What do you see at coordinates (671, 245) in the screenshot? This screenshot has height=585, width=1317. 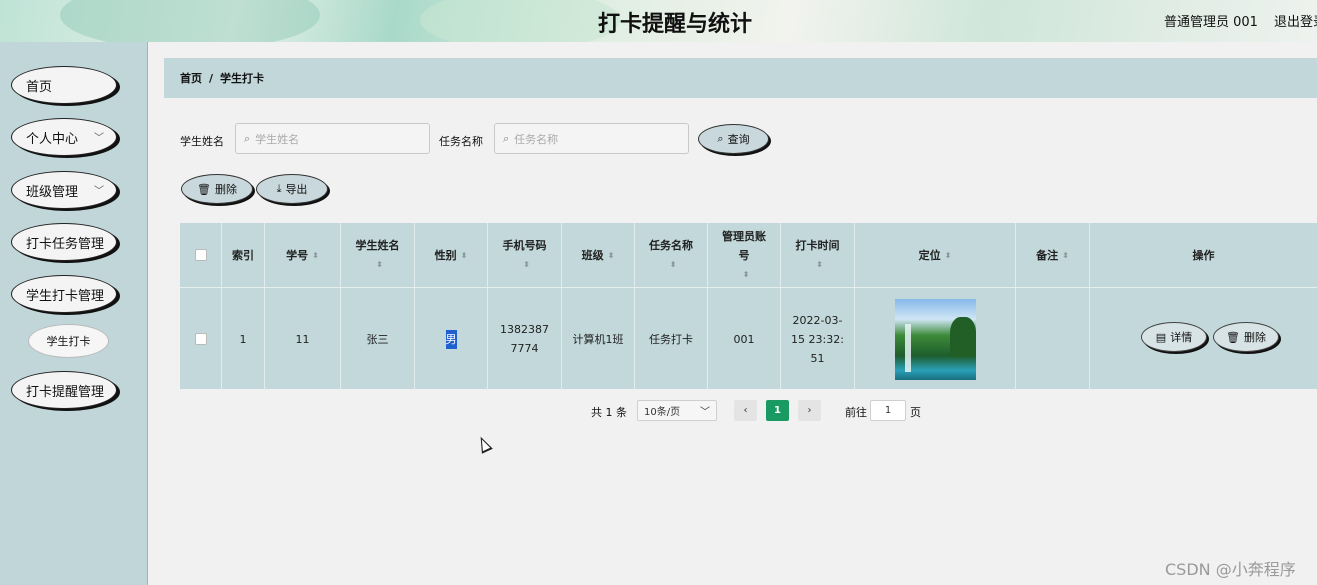 I see `header-label: 任务名称` at bounding box center [671, 245].